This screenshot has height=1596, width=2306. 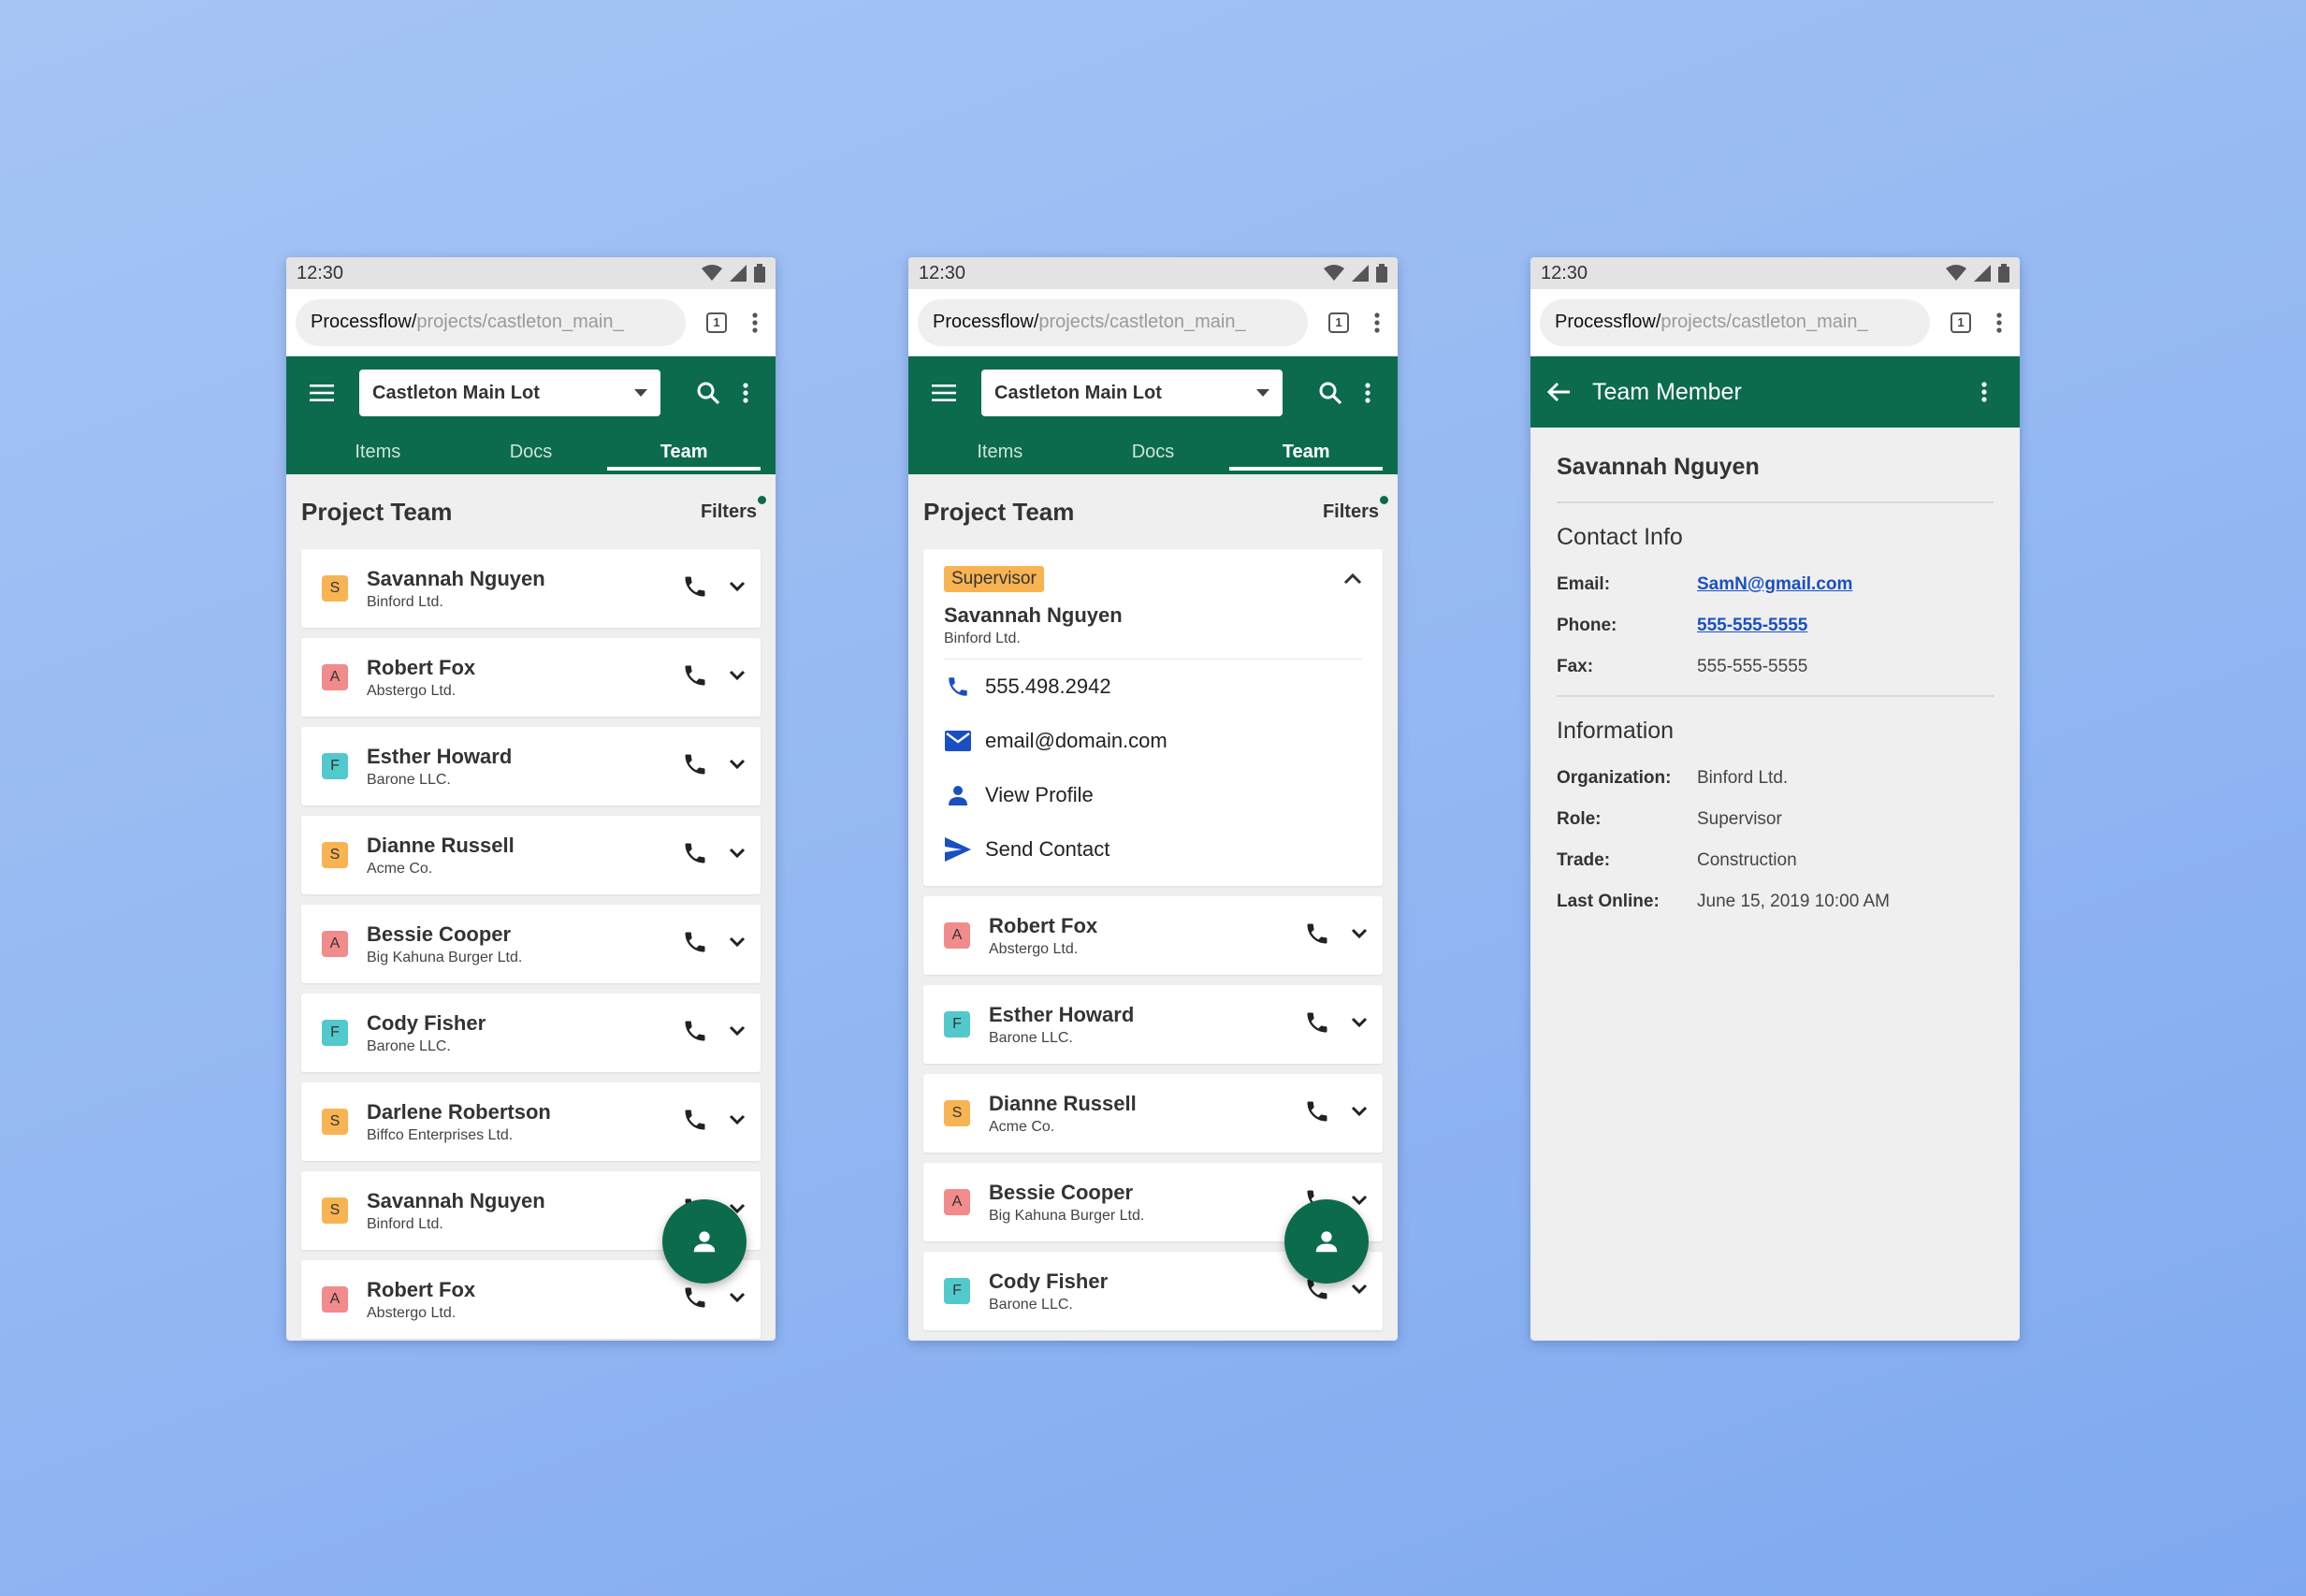 What do you see at coordinates (958, 849) in the screenshot?
I see `send-icon` at bounding box center [958, 849].